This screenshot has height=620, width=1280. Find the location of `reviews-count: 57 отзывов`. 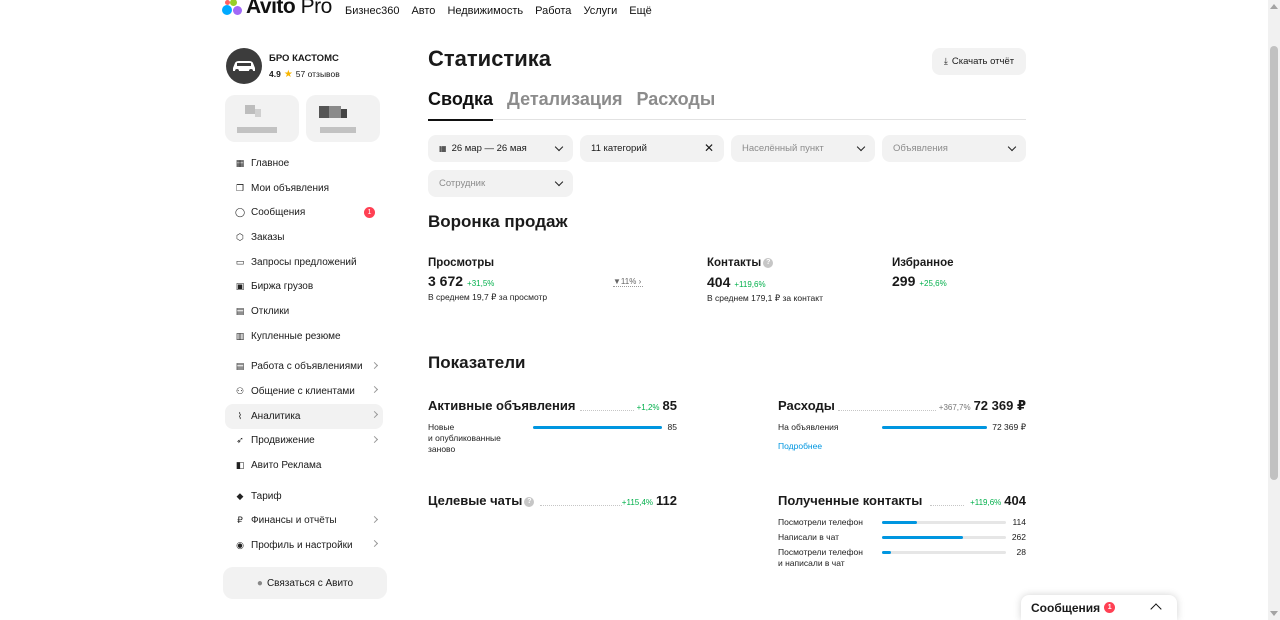

reviews-count: 57 отзывов is located at coordinates (318, 74).